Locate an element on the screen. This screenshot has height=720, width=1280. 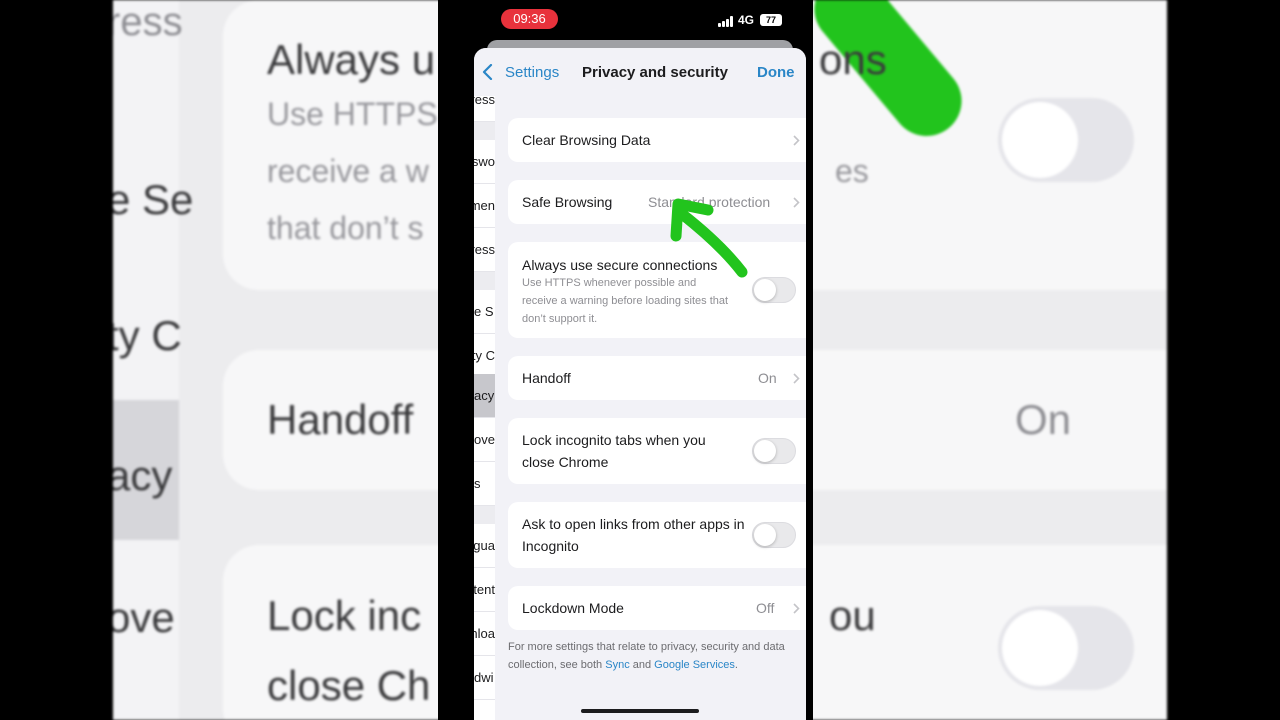
page-title: Privacy and security is located at coordinates (655, 72).